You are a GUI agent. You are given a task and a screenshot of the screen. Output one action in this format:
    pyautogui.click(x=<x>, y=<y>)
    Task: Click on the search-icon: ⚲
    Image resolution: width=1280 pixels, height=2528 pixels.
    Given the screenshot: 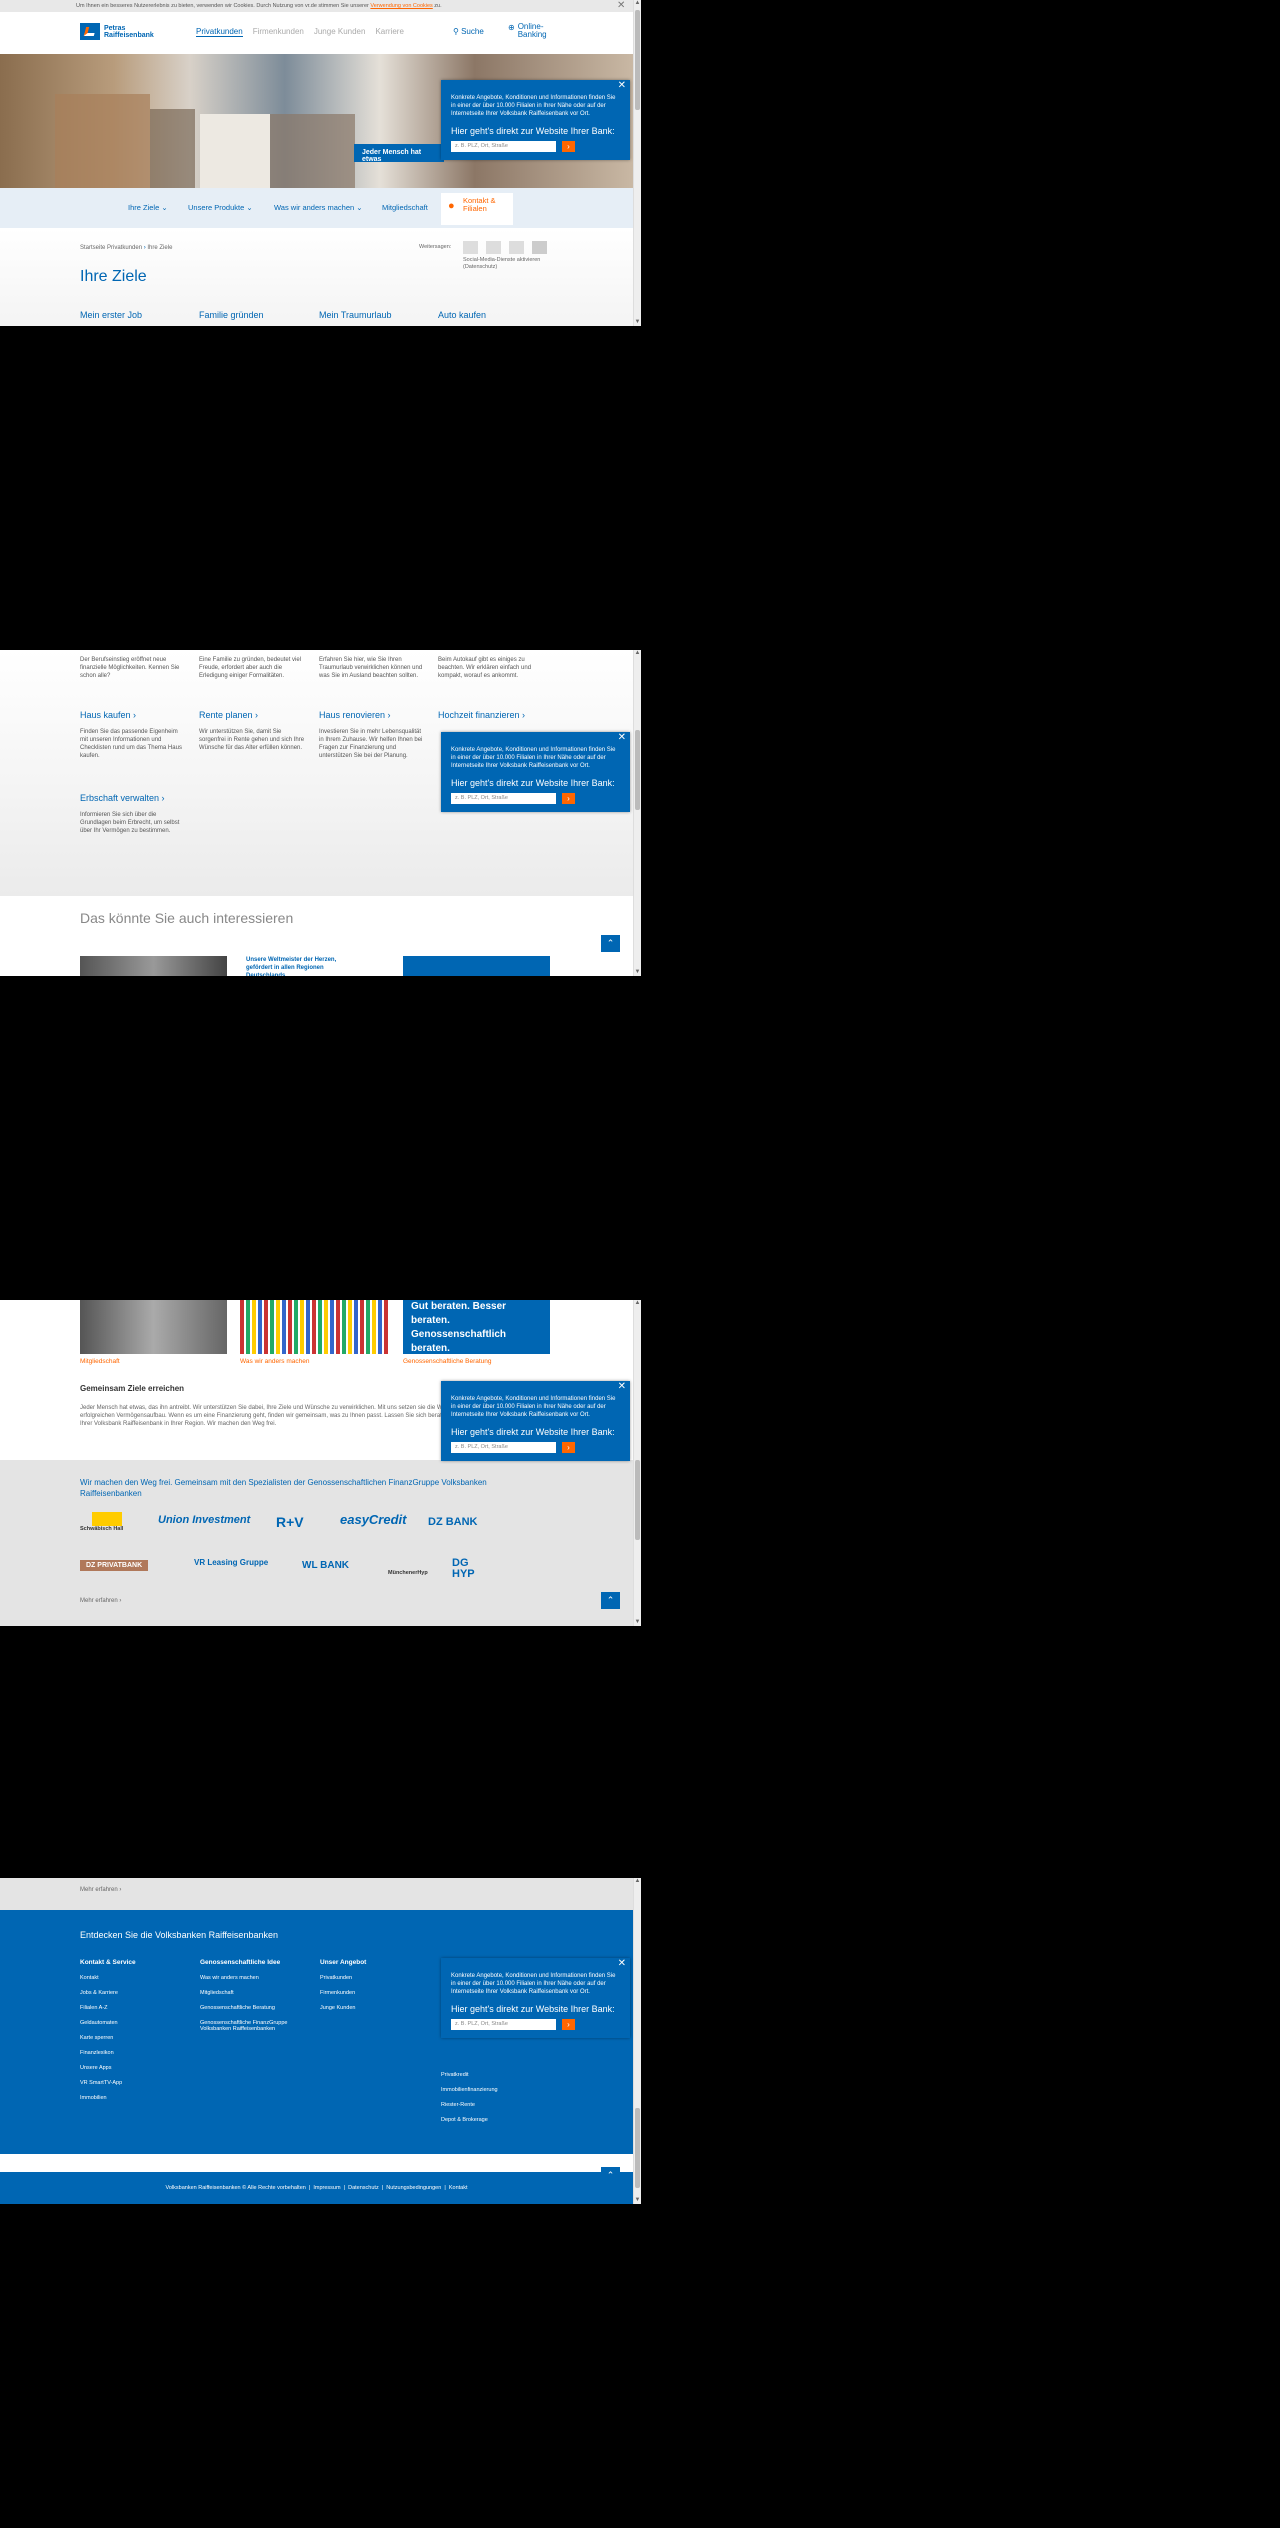 What is the action you would take?
    pyautogui.click(x=456, y=31)
    